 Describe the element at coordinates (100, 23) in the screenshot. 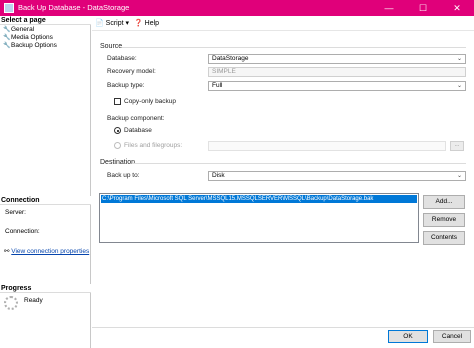

I see `script-icon: 📄` at that location.